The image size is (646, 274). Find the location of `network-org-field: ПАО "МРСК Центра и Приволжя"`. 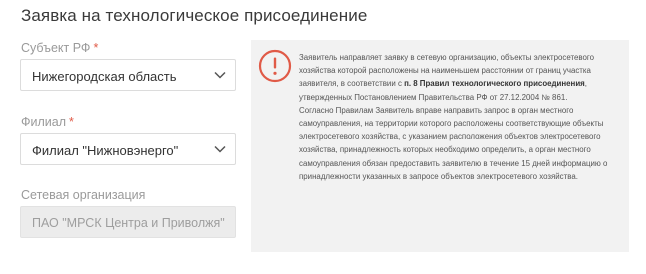

network-org-field: ПАО "МРСК Центра и Приволжя" is located at coordinates (128, 222).